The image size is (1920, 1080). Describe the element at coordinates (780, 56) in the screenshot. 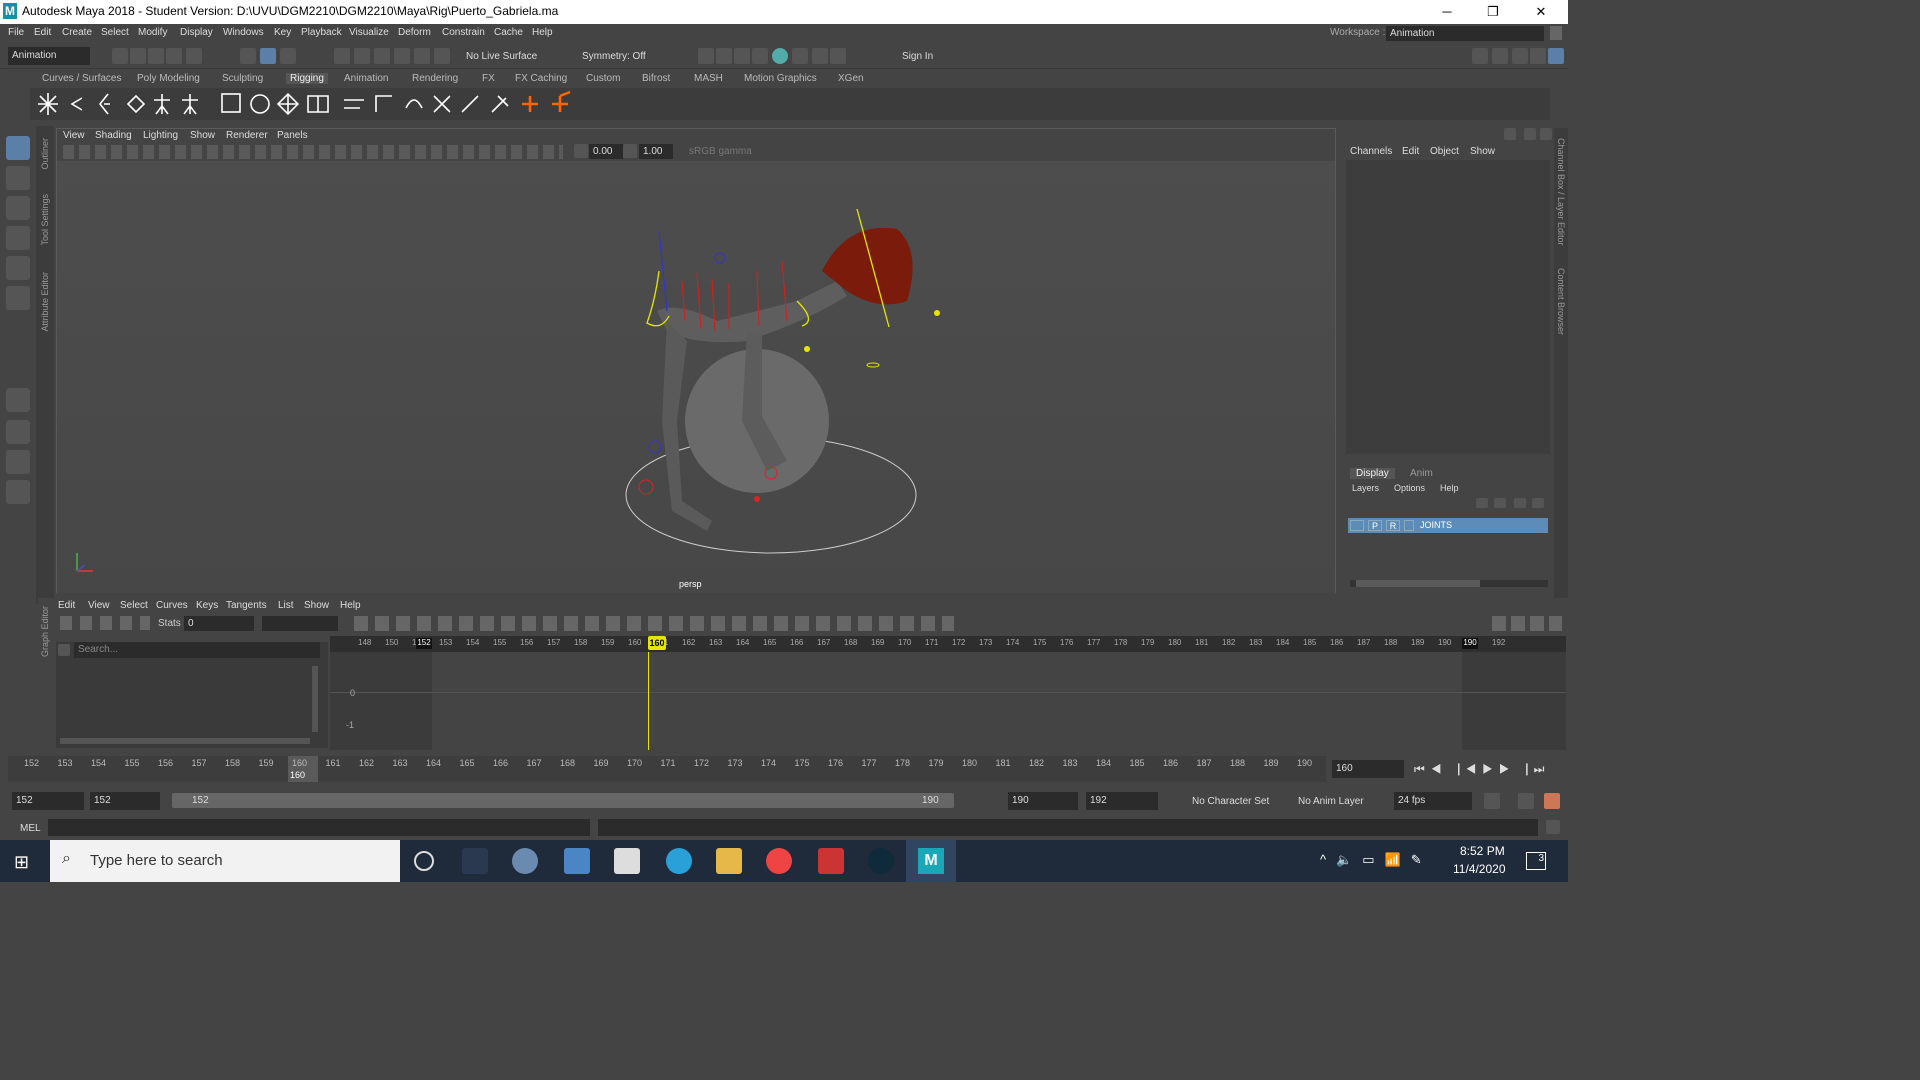

I see `hypershade-icon` at that location.